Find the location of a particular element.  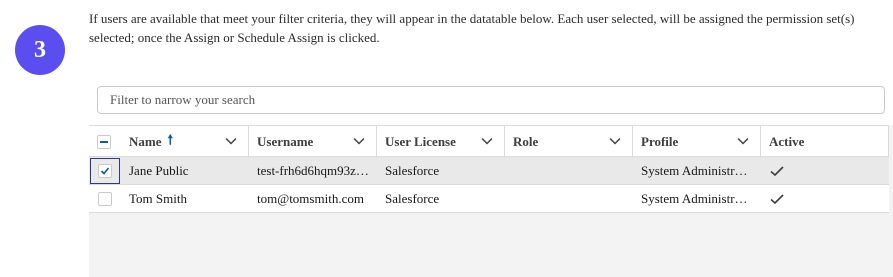

column-label-username: Username is located at coordinates (285, 141).